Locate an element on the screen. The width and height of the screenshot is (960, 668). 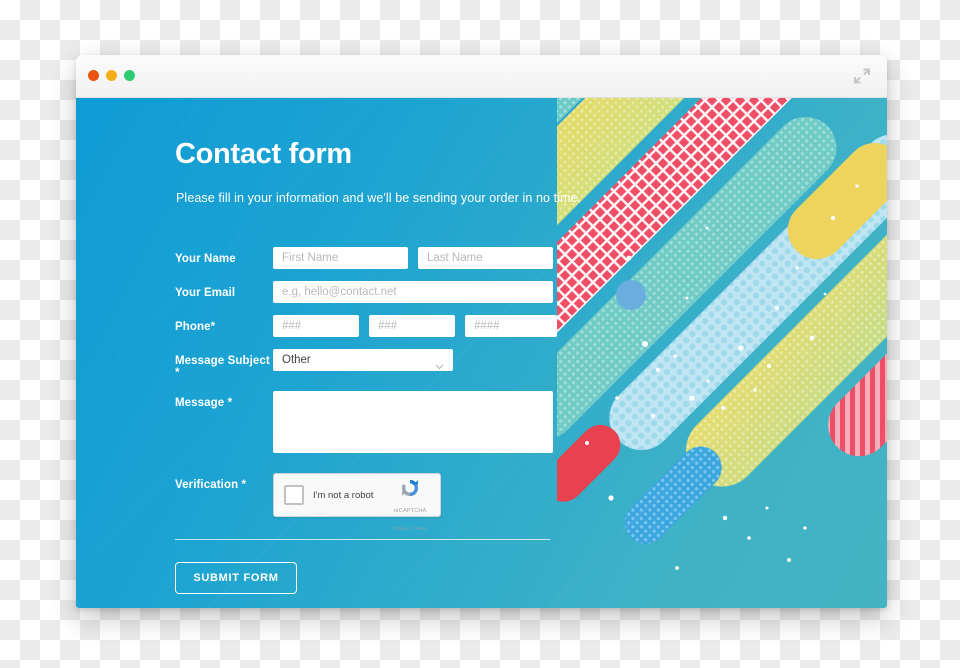
recaptcha-logo-icon is located at coordinates (410, 488).